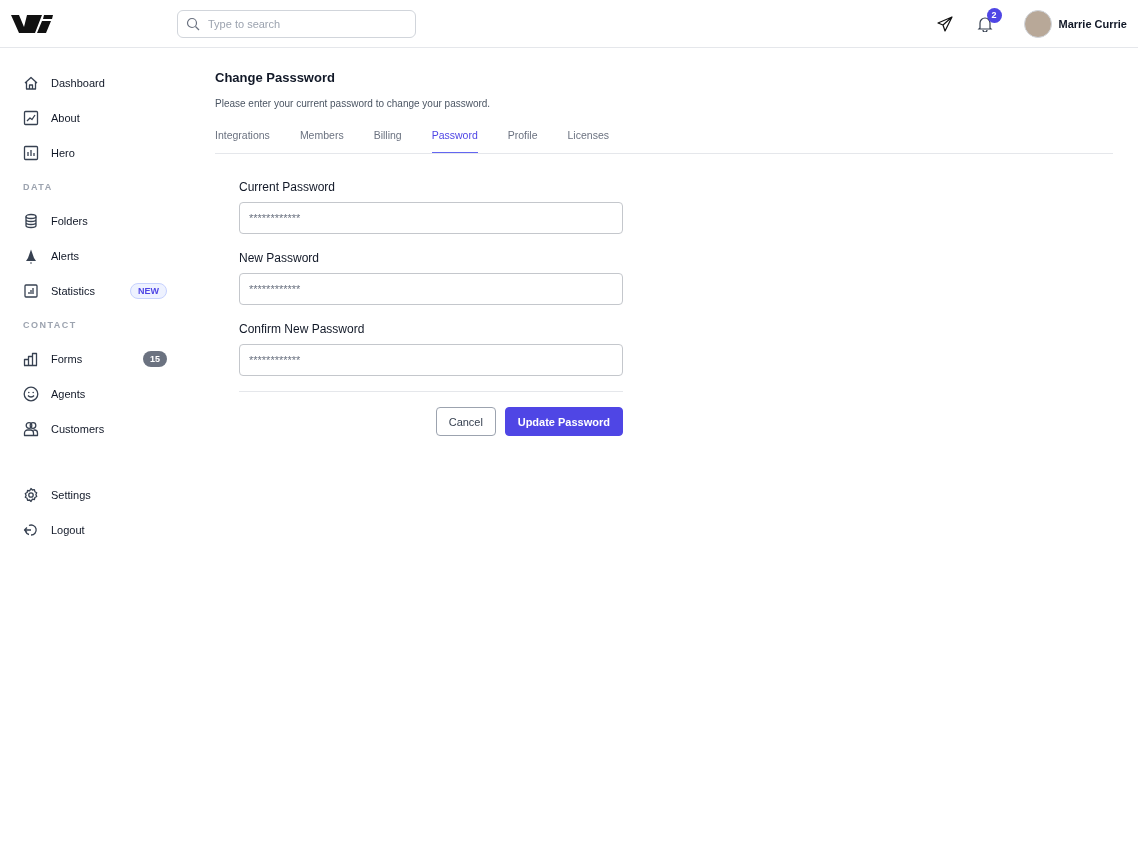 Image resolution: width=1138 pixels, height=854 pixels. What do you see at coordinates (31, 152) in the screenshot?
I see `bar-chart-icon` at bounding box center [31, 152].